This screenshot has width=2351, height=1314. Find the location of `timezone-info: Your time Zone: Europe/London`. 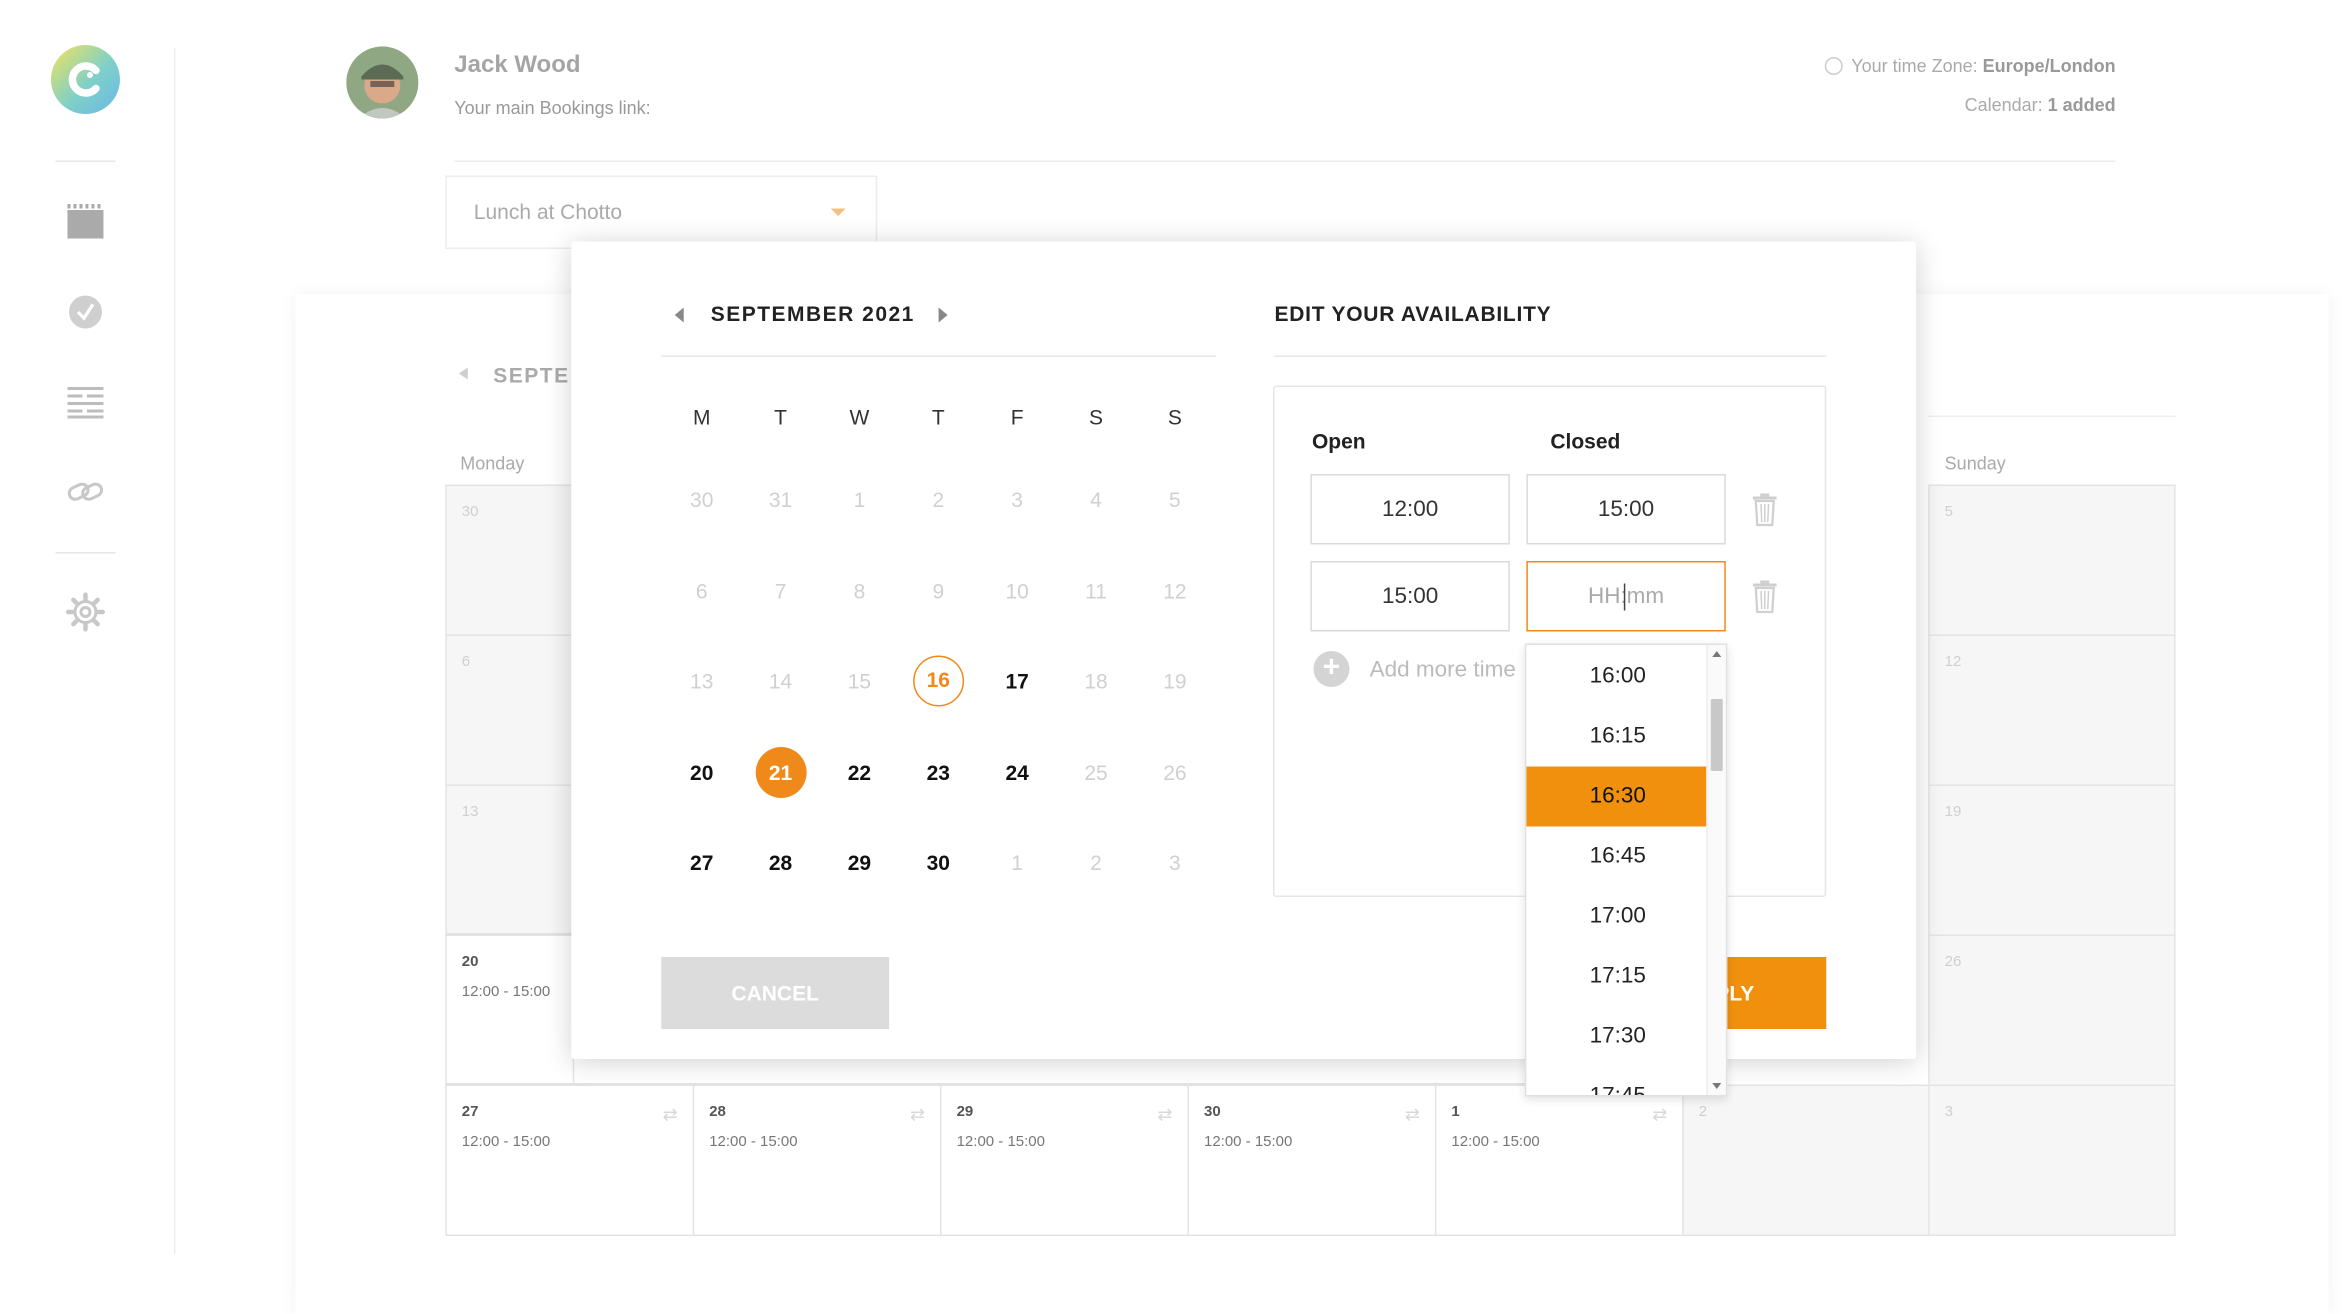

timezone-info: Your time Zone: Europe/London is located at coordinates (1970, 66).